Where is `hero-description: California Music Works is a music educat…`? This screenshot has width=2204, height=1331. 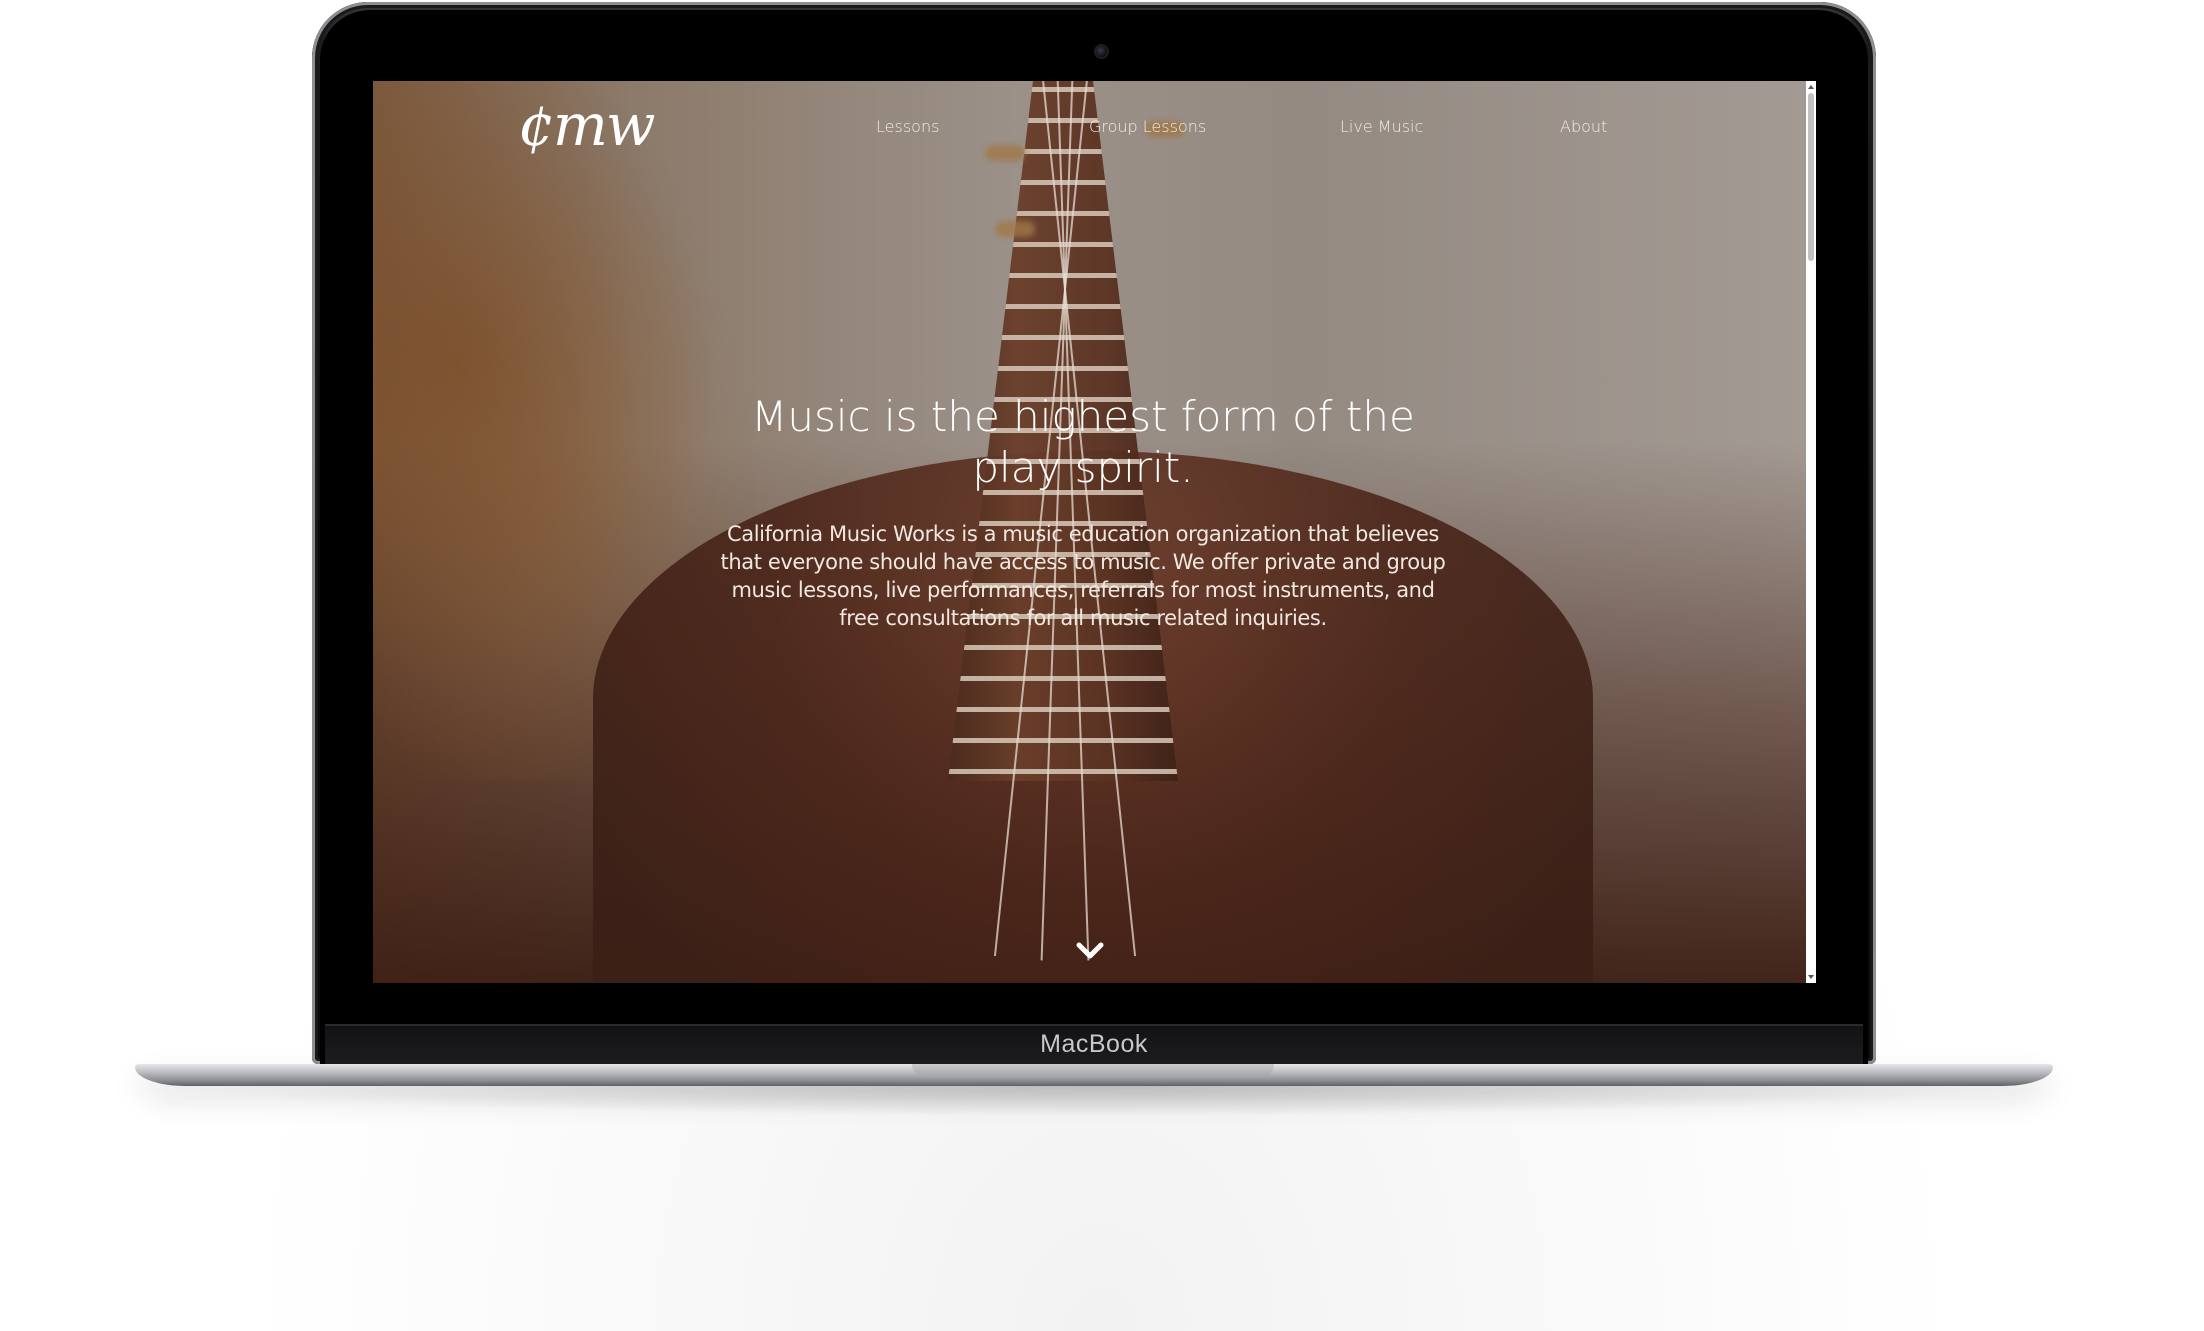 hero-description: California Music Works is a music educat… is located at coordinates (1083, 576).